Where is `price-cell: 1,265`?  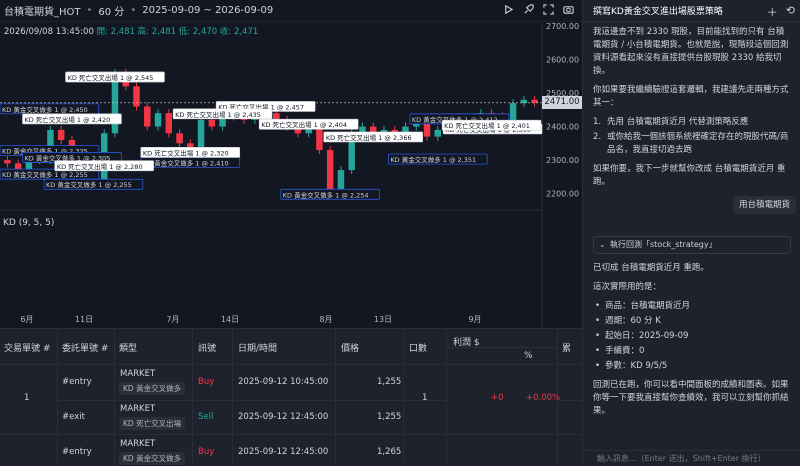
price-cell: 1,265 is located at coordinates (389, 452).